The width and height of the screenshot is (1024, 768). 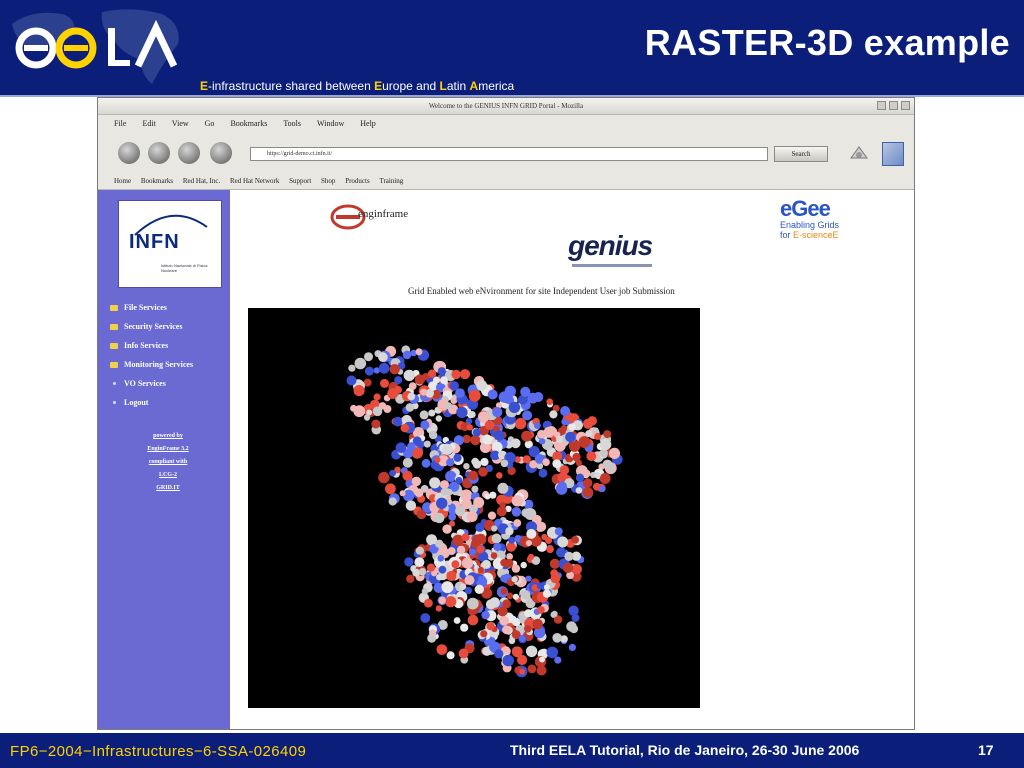 I want to click on menu-file: File, so click(x=120, y=123).